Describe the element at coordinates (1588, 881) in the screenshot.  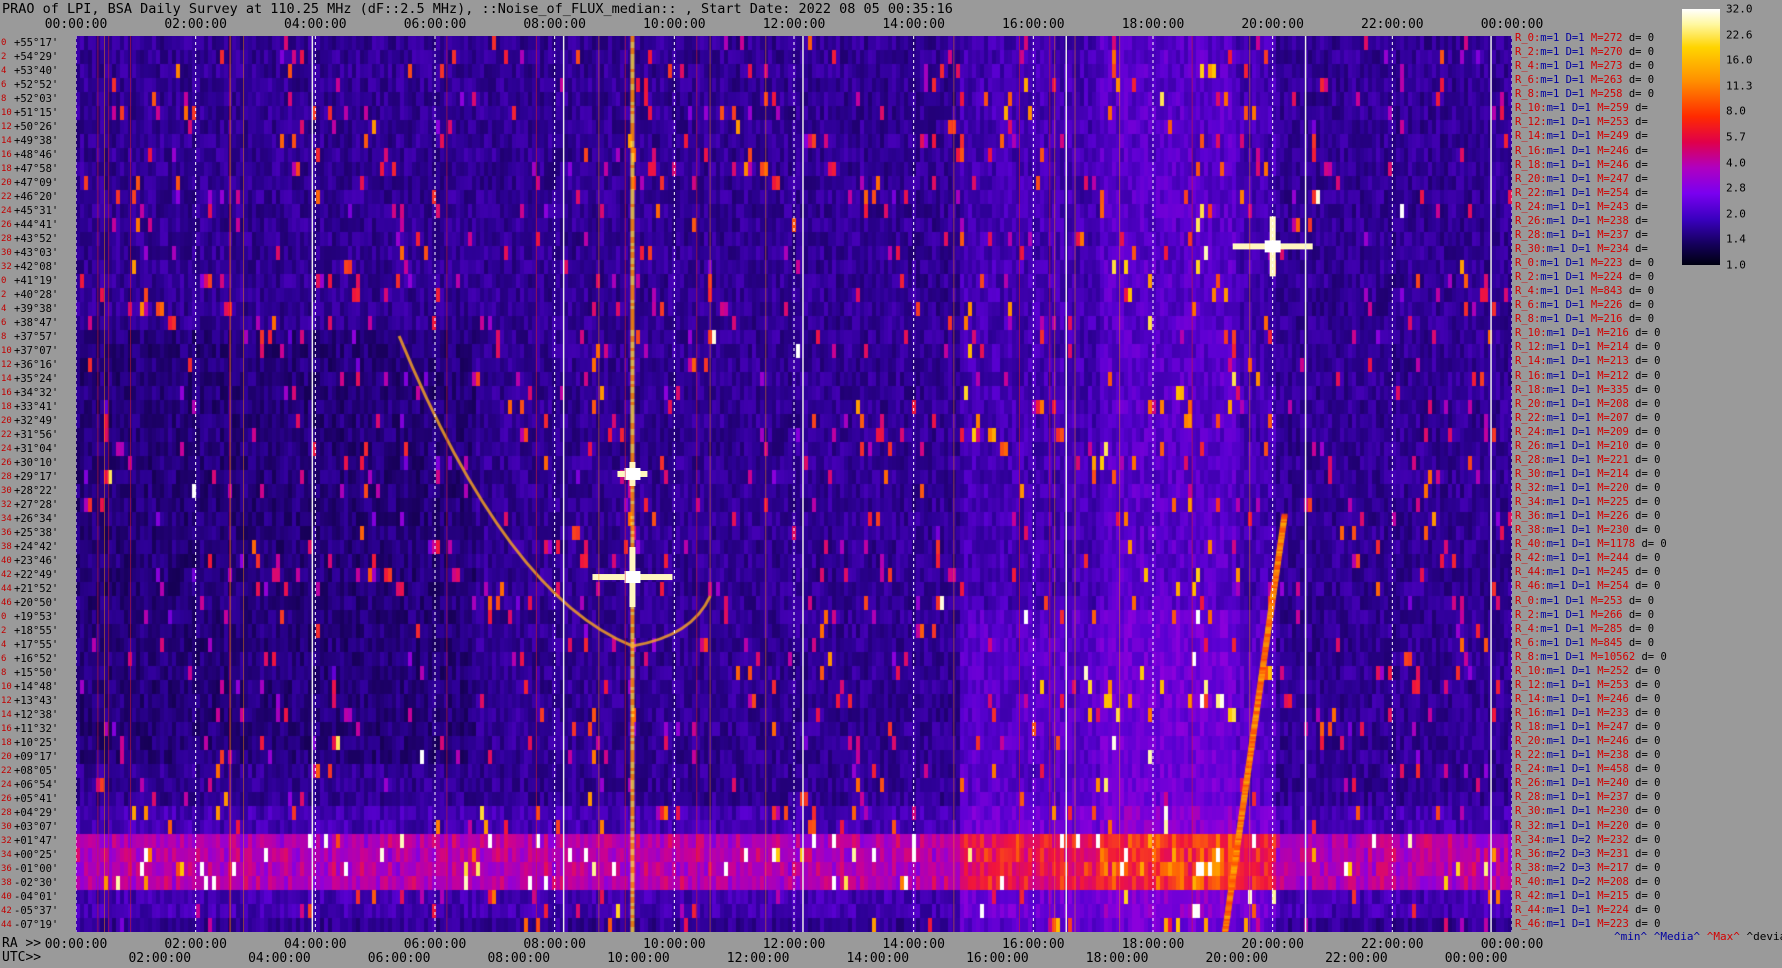
I see `stat-row: R_40:m=1 D=2 M=208 d= 0` at that location.